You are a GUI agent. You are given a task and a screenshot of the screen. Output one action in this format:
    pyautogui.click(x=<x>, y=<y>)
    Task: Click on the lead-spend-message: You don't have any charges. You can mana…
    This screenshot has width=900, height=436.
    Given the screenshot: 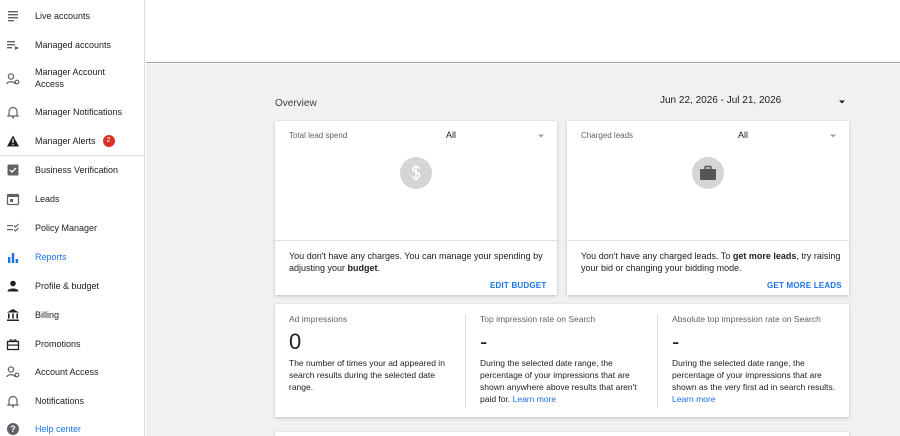 What is the action you would take?
    pyautogui.click(x=417, y=262)
    